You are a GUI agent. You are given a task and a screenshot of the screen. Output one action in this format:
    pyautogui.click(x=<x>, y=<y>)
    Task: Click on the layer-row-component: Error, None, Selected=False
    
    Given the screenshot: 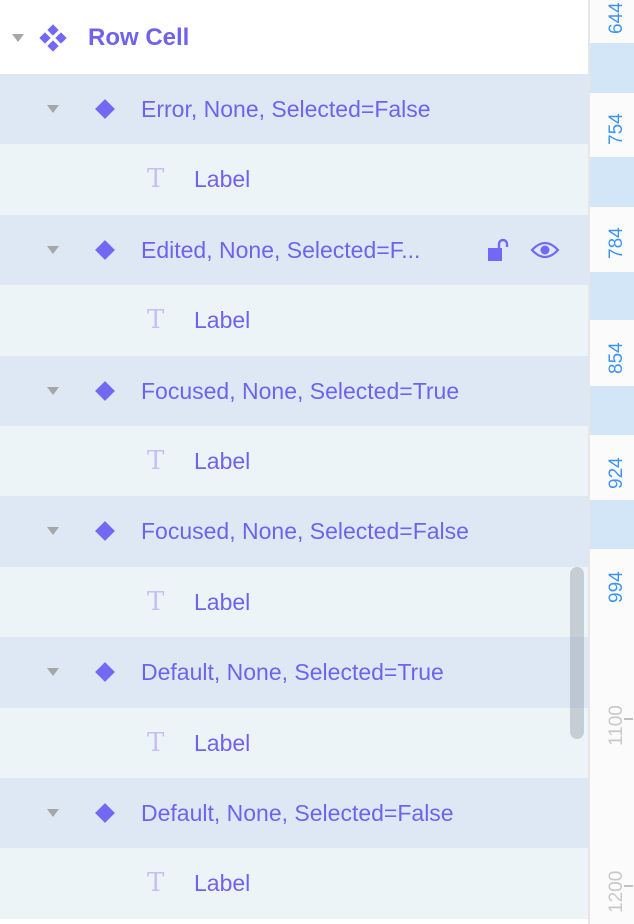 What is the action you would take?
    pyautogui.click(x=294, y=109)
    